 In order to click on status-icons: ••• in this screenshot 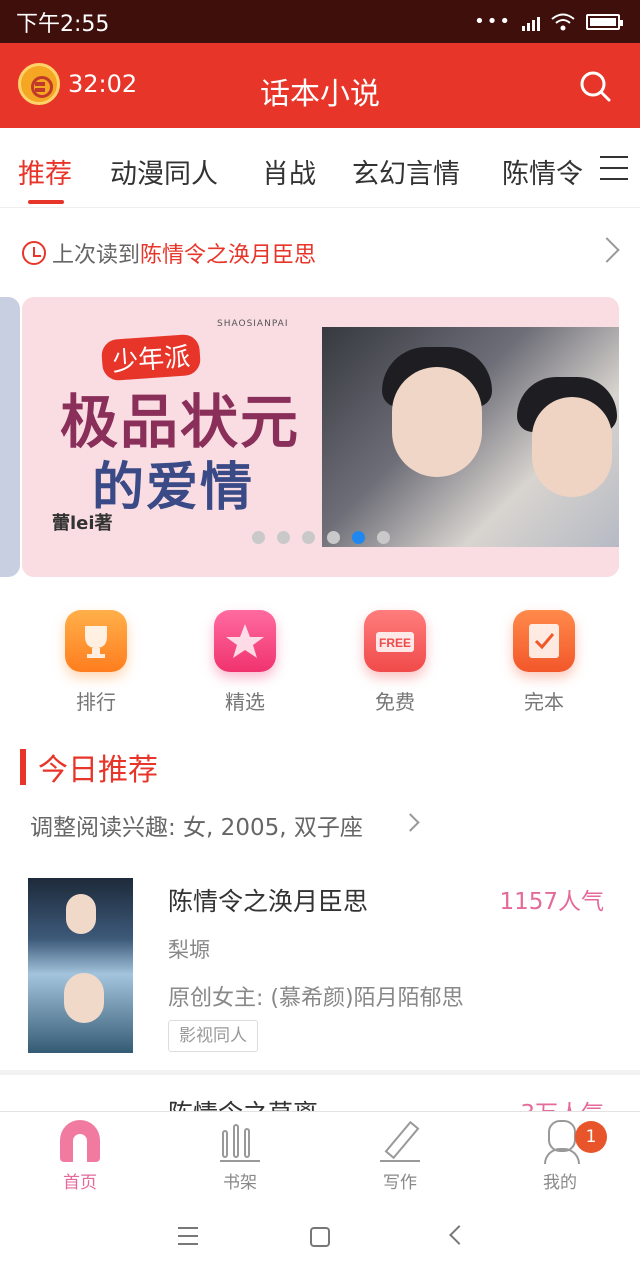, I will do `click(548, 21)`.